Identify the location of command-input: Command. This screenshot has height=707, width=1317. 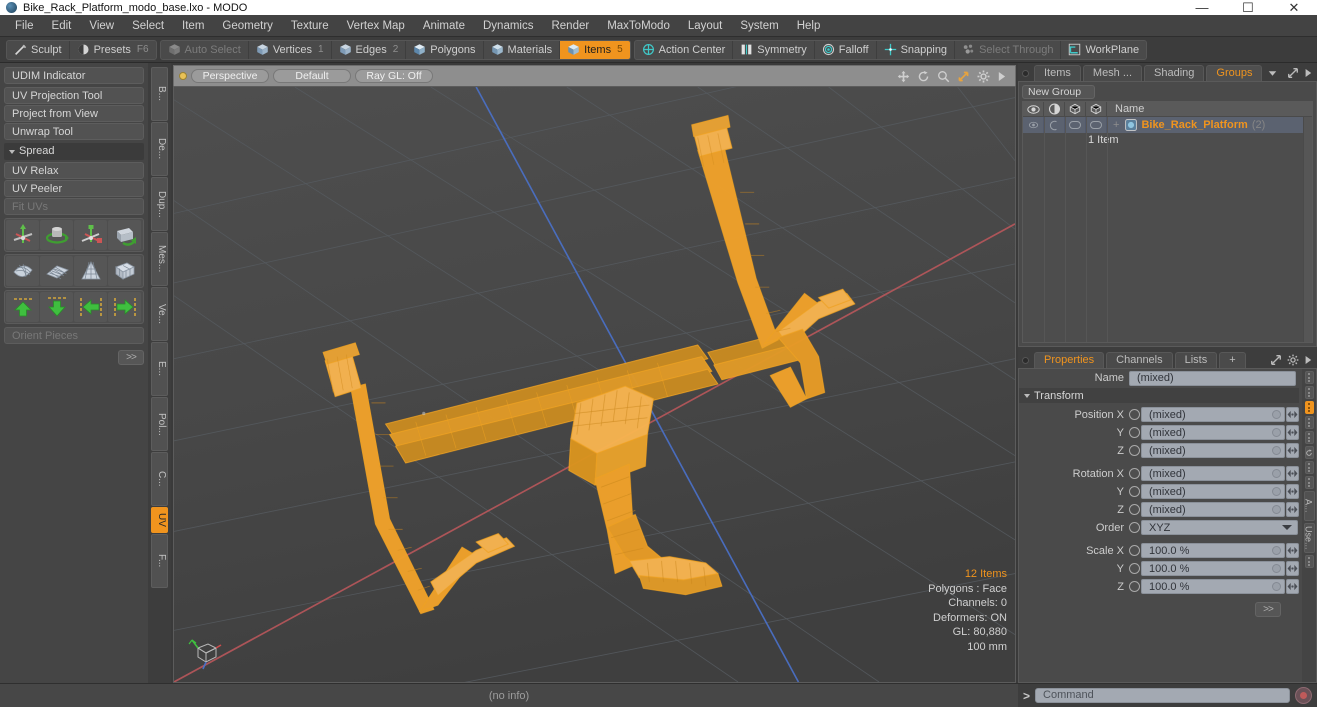
(1162, 695).